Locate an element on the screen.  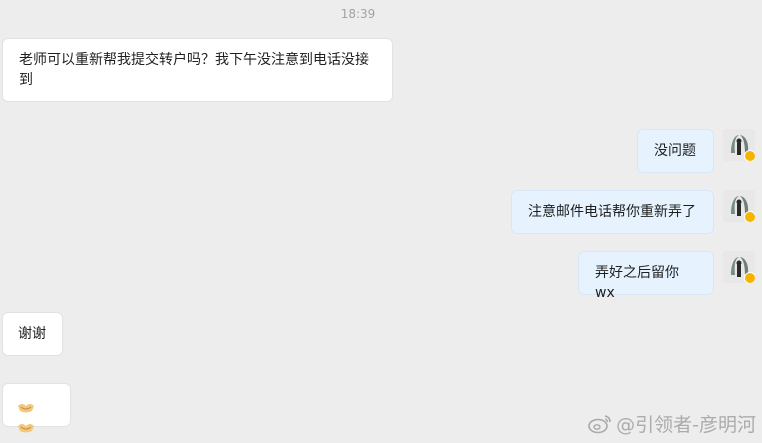
message-text: 谢谢 is located at coordinates (32, 334).